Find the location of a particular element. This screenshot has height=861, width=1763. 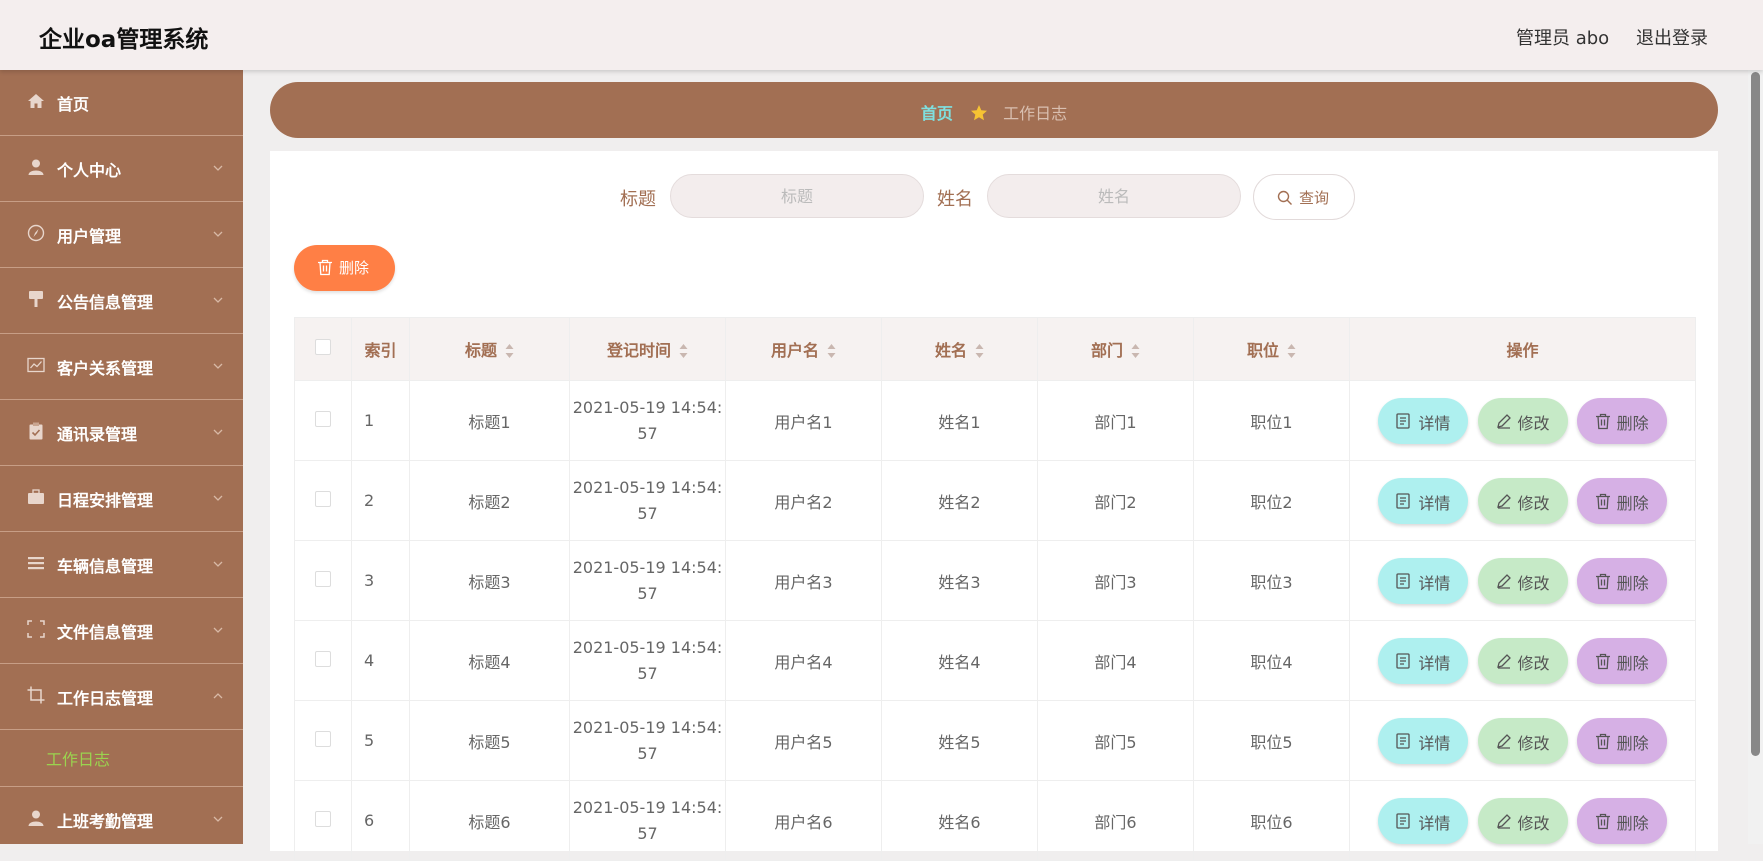

query-button: 查询 is located at coordinates (1304, 197).